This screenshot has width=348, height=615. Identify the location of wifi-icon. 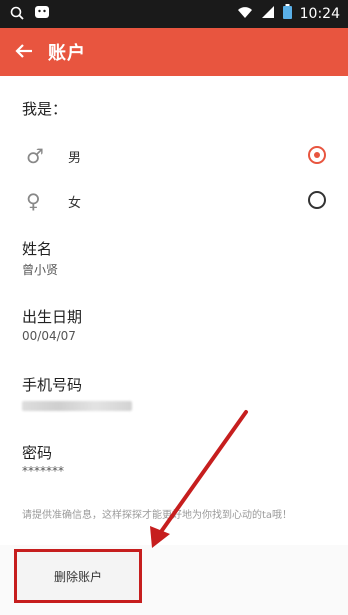
(245, 14).